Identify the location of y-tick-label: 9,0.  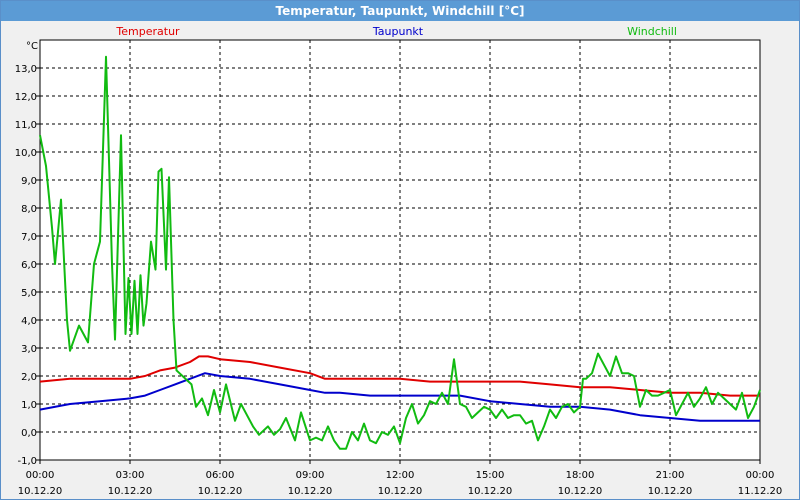
(29, 181).